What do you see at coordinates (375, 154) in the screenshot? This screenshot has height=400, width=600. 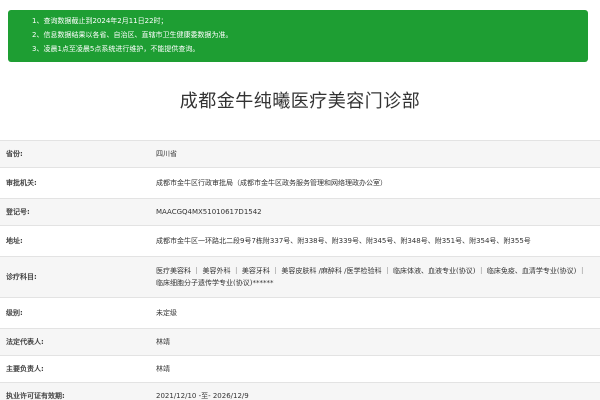 I see `province-value: 四川省` at bounding box center [375, 154].